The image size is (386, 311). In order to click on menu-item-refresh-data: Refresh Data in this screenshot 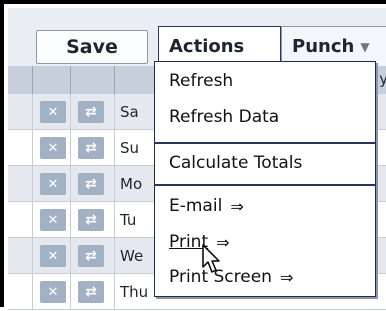, I will do `click(265, 117)`.